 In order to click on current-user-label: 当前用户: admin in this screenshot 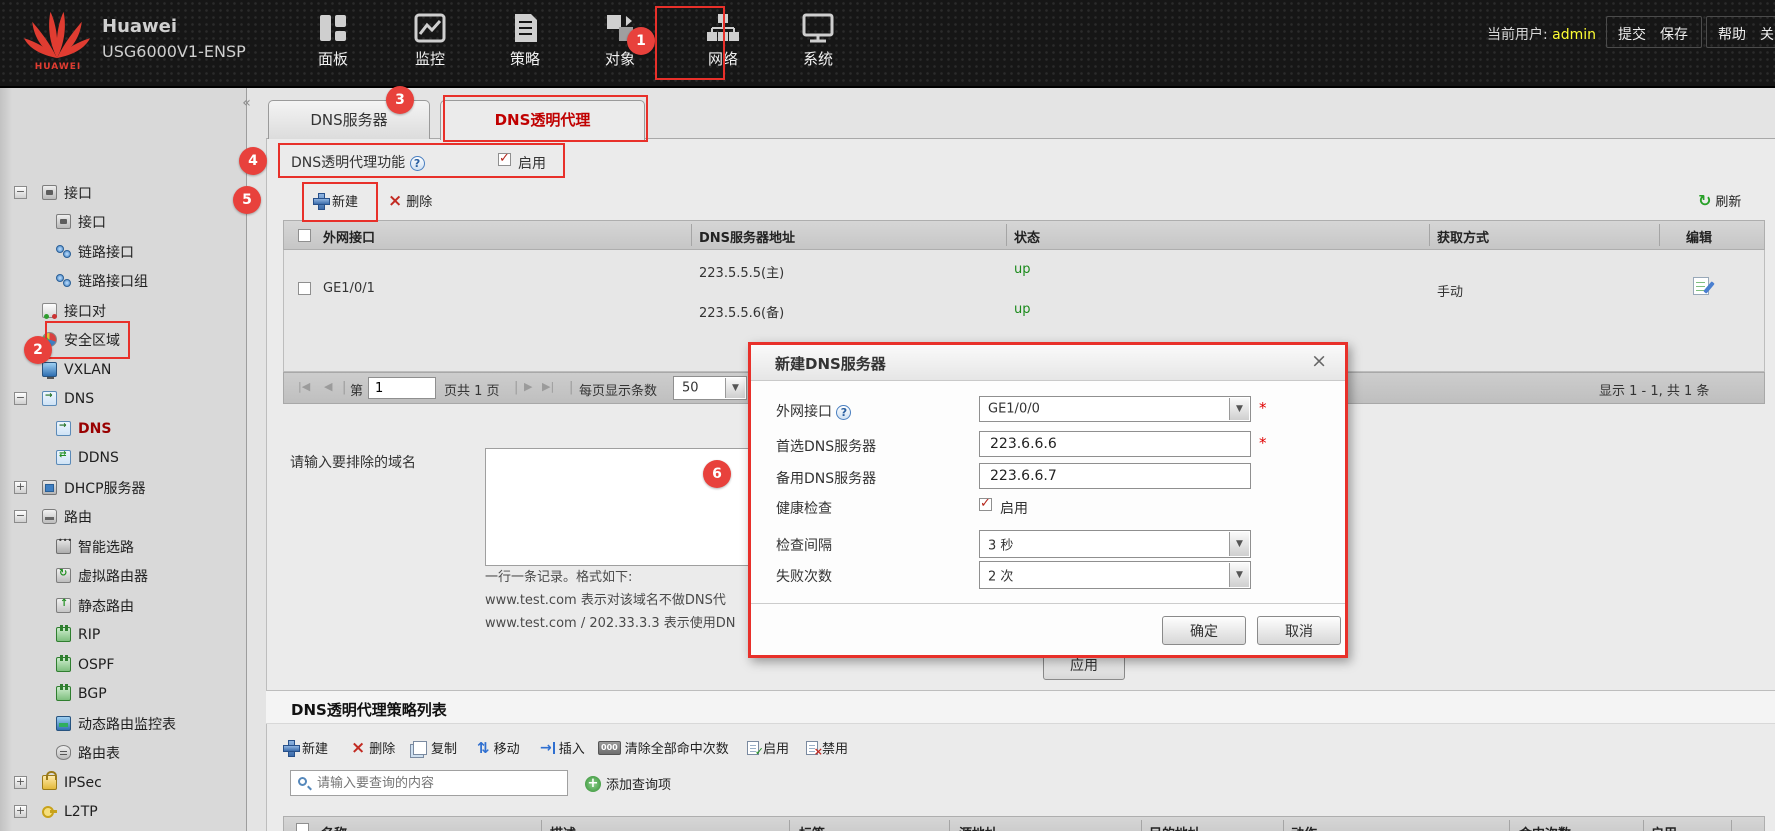, I will do `click(1541, 34)`.